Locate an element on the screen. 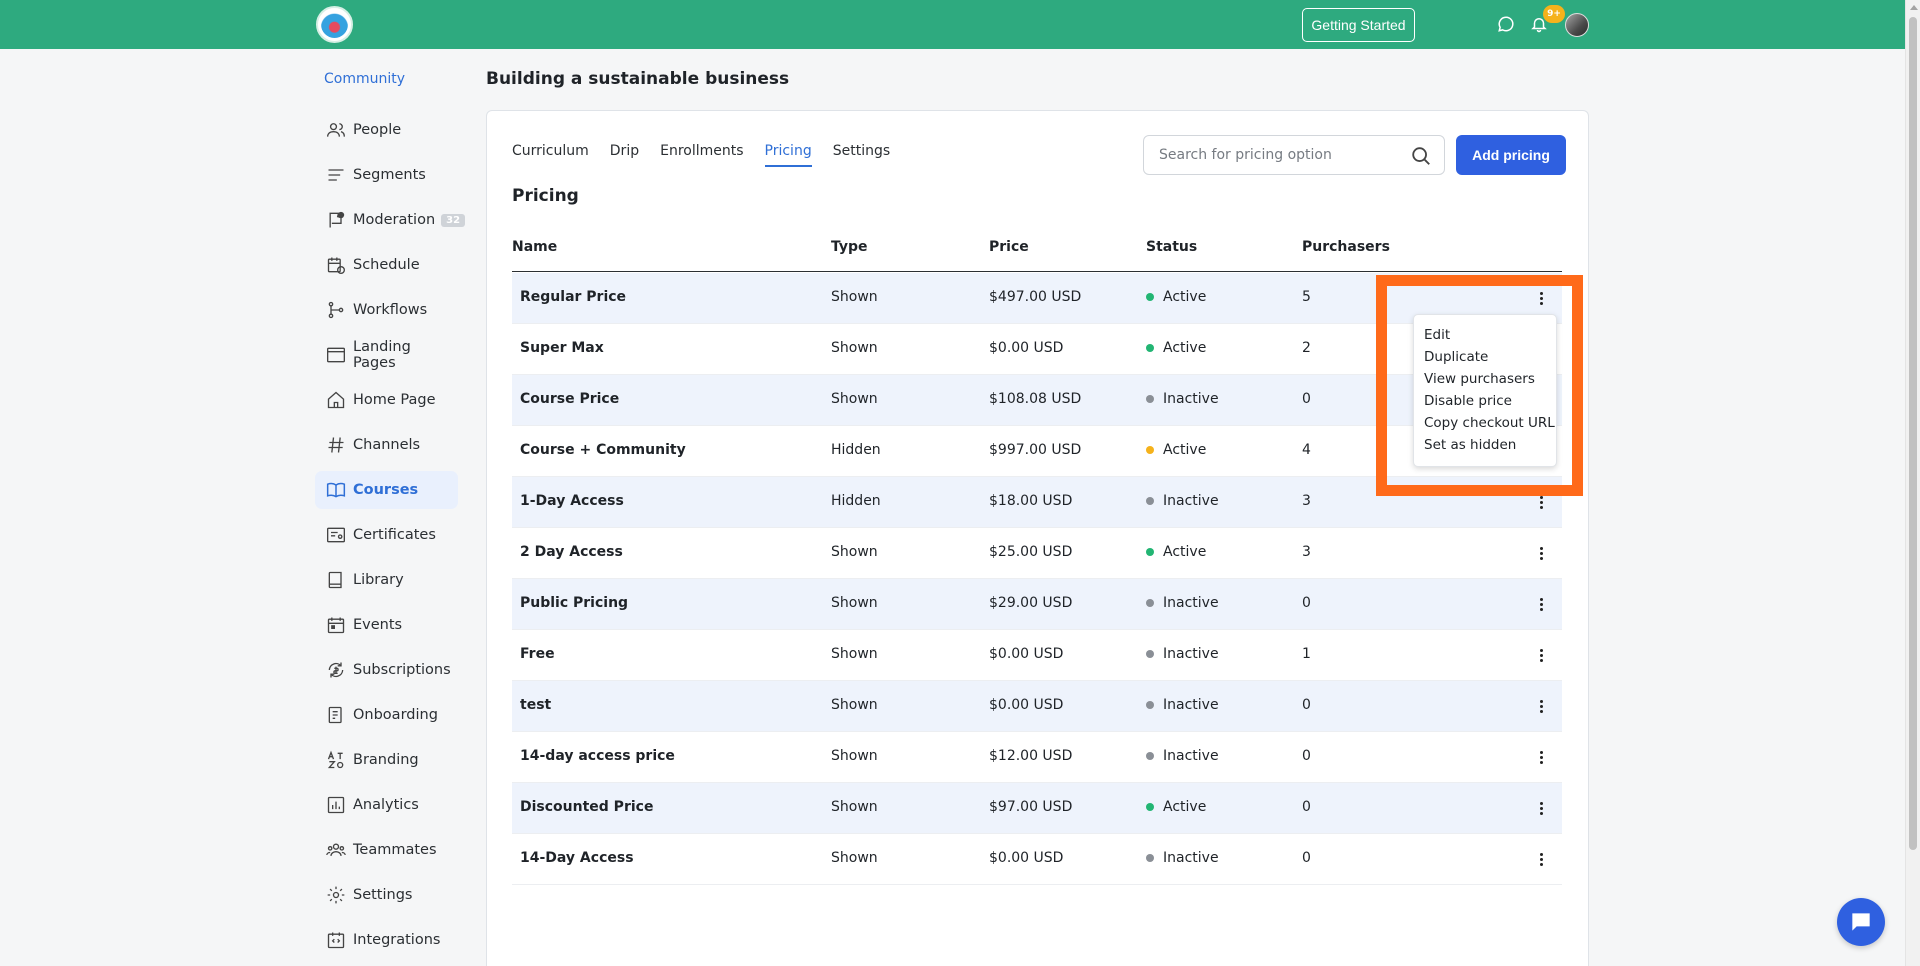 This screenshot has height=966, width=1920. tab-drip: Drip is located at coordinates (624, 155).